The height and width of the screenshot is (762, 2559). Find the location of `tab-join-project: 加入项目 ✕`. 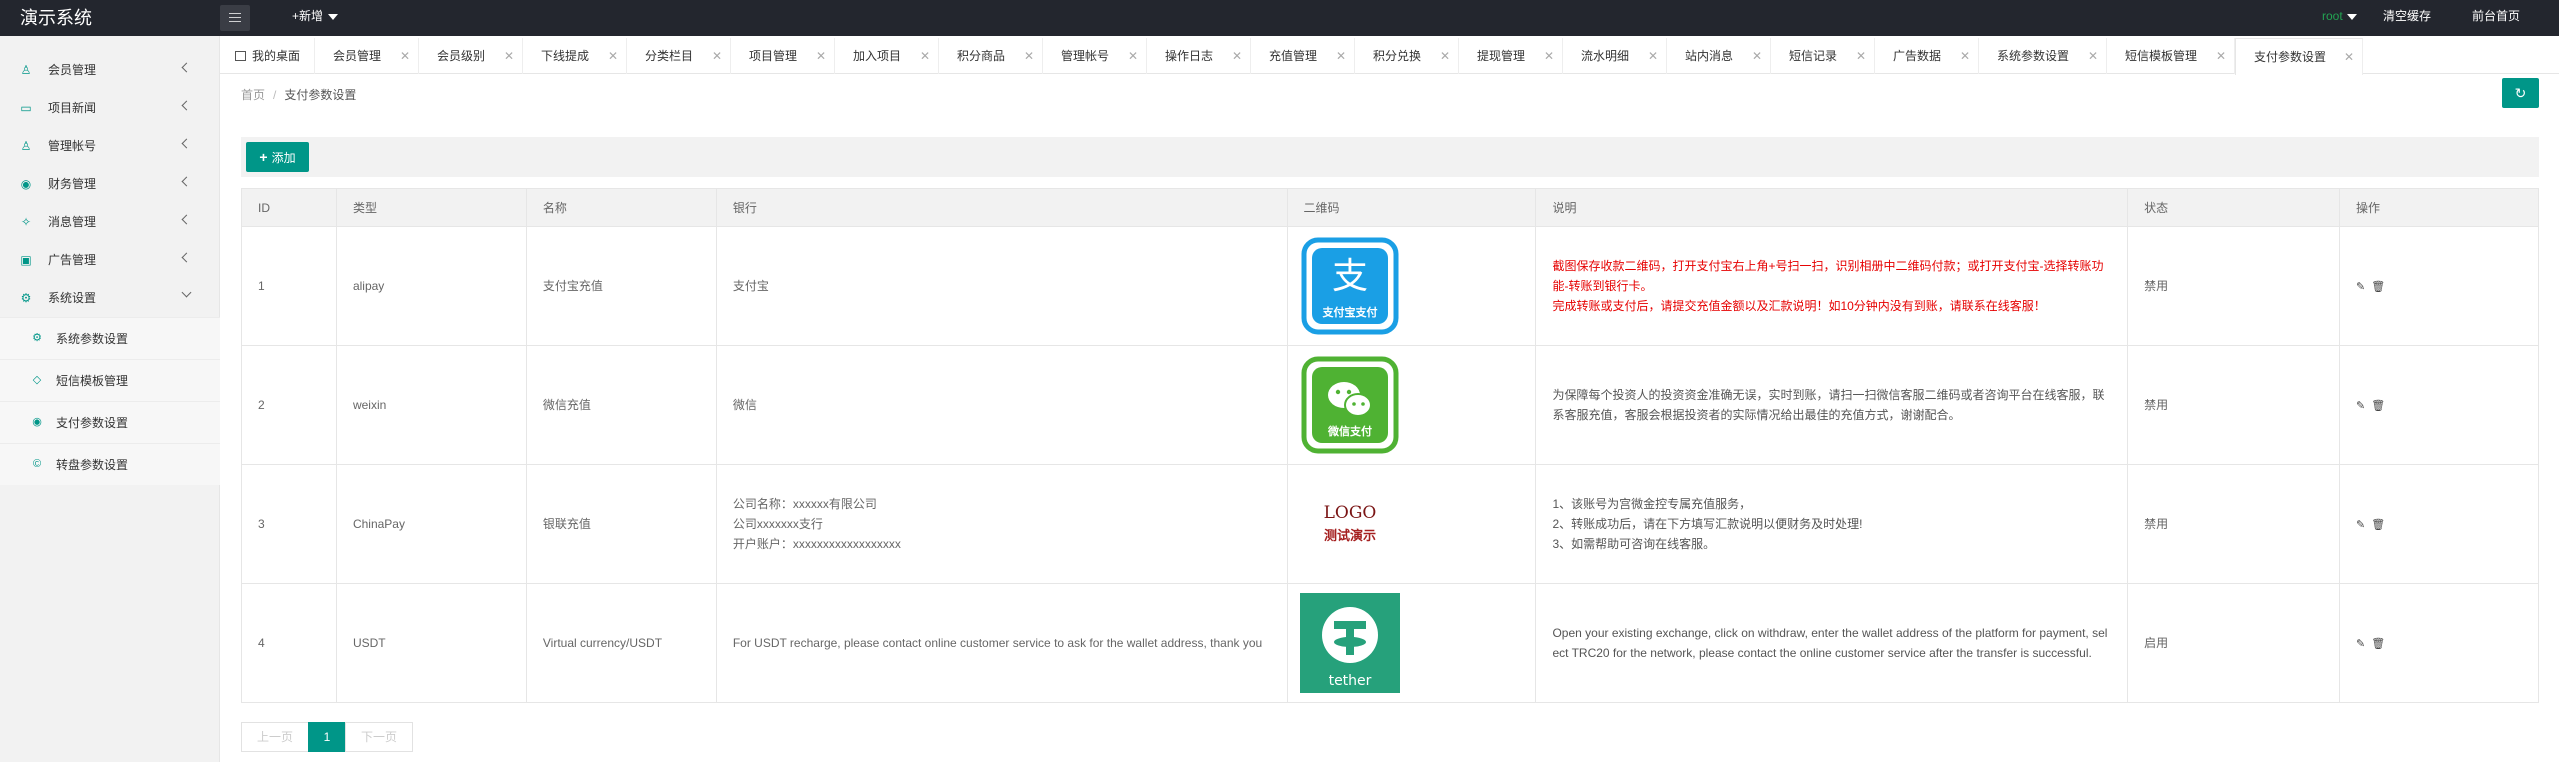

tab-join-project: 加入项目 ✕ is located at coordinates (887, 56).